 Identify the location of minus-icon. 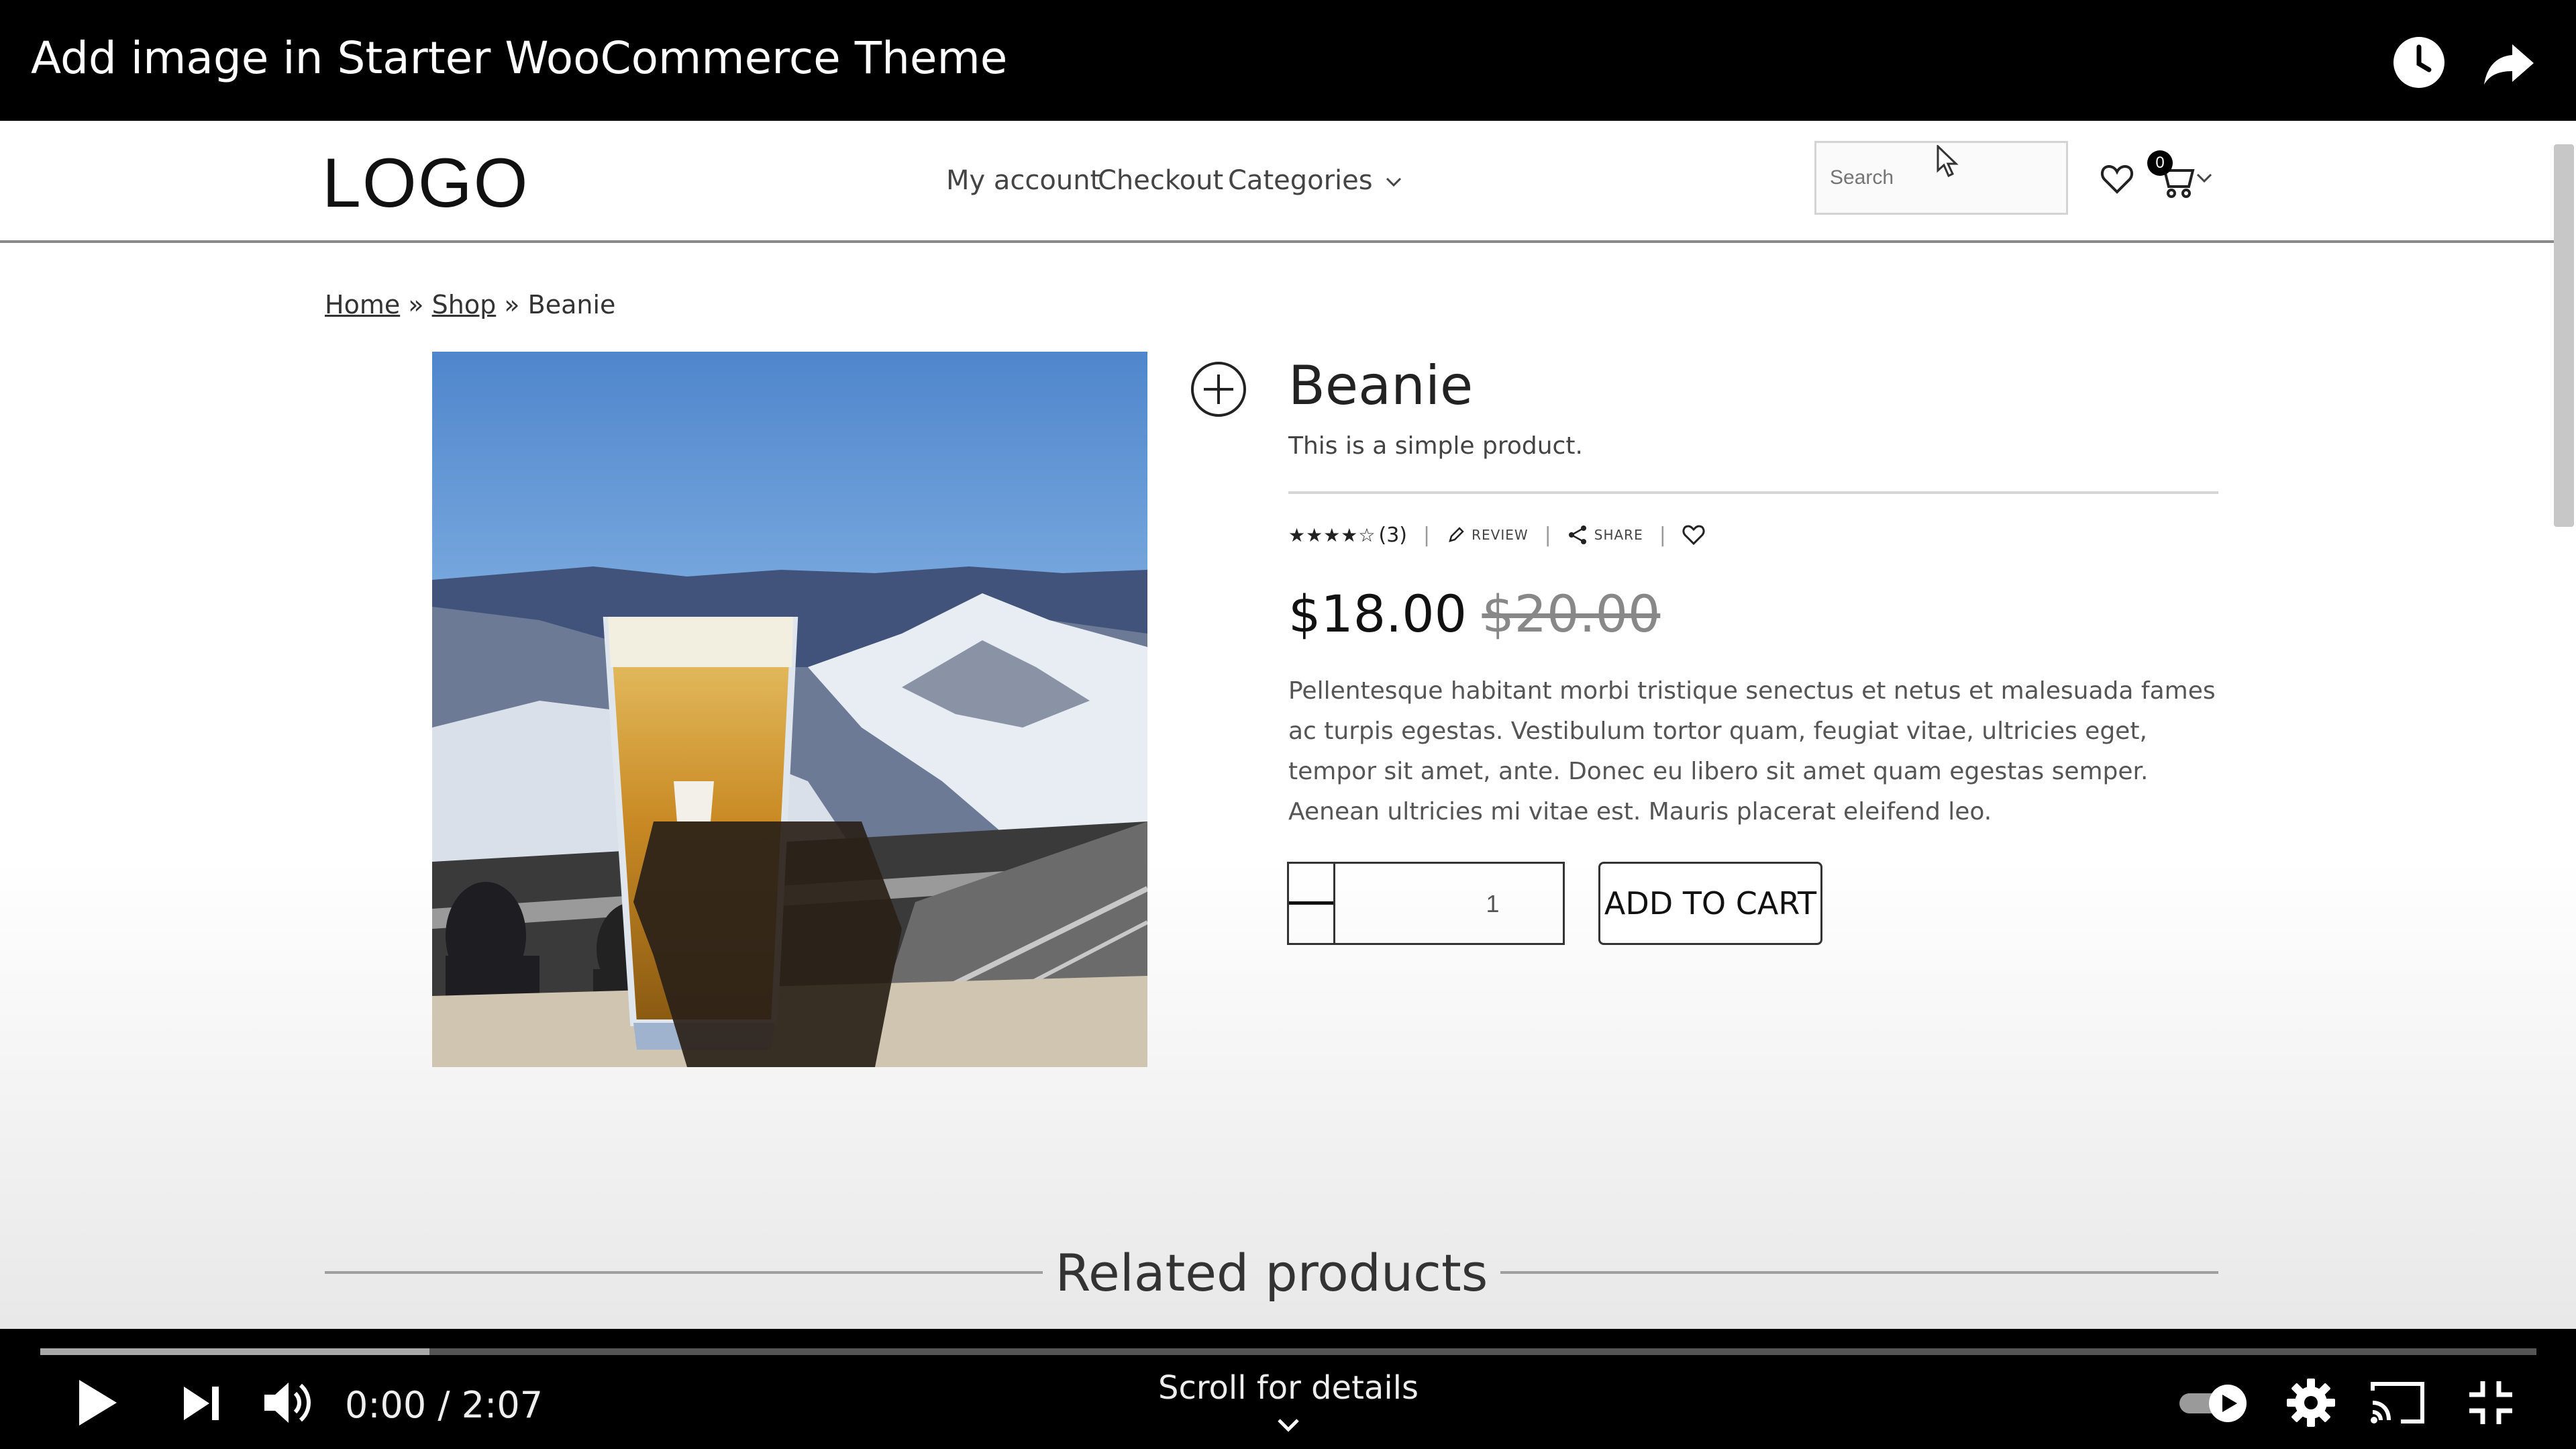
(1311, 903).